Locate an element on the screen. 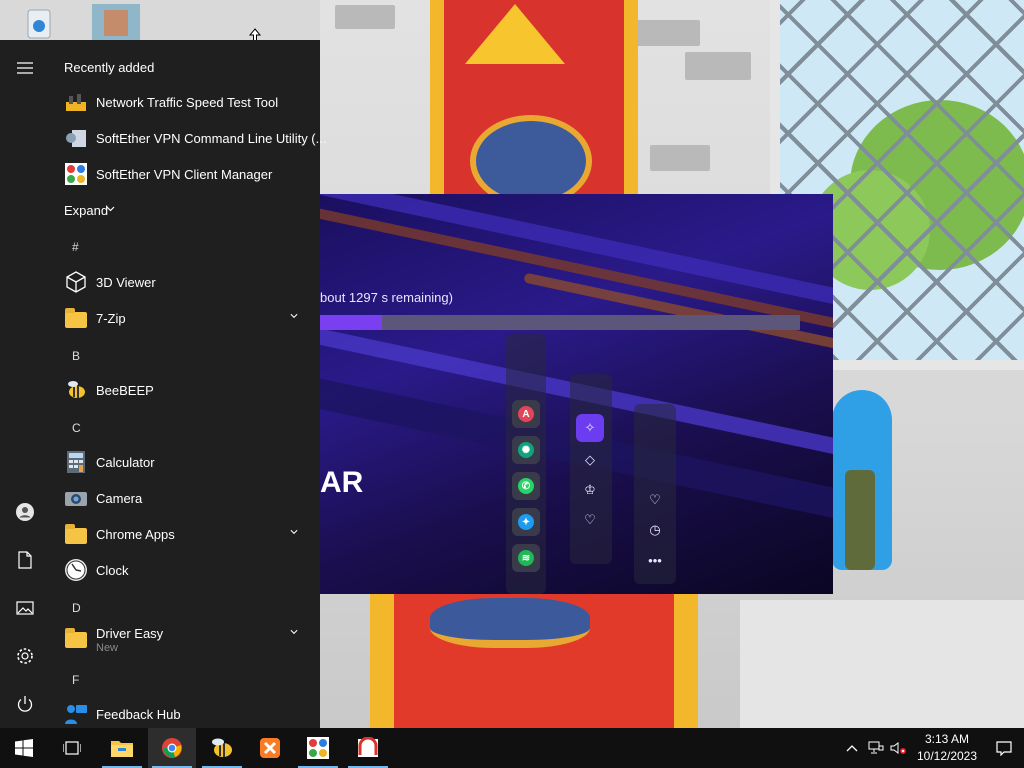 The image size is (1024, 768). anydesk-button is located at coordinates (368, 748).